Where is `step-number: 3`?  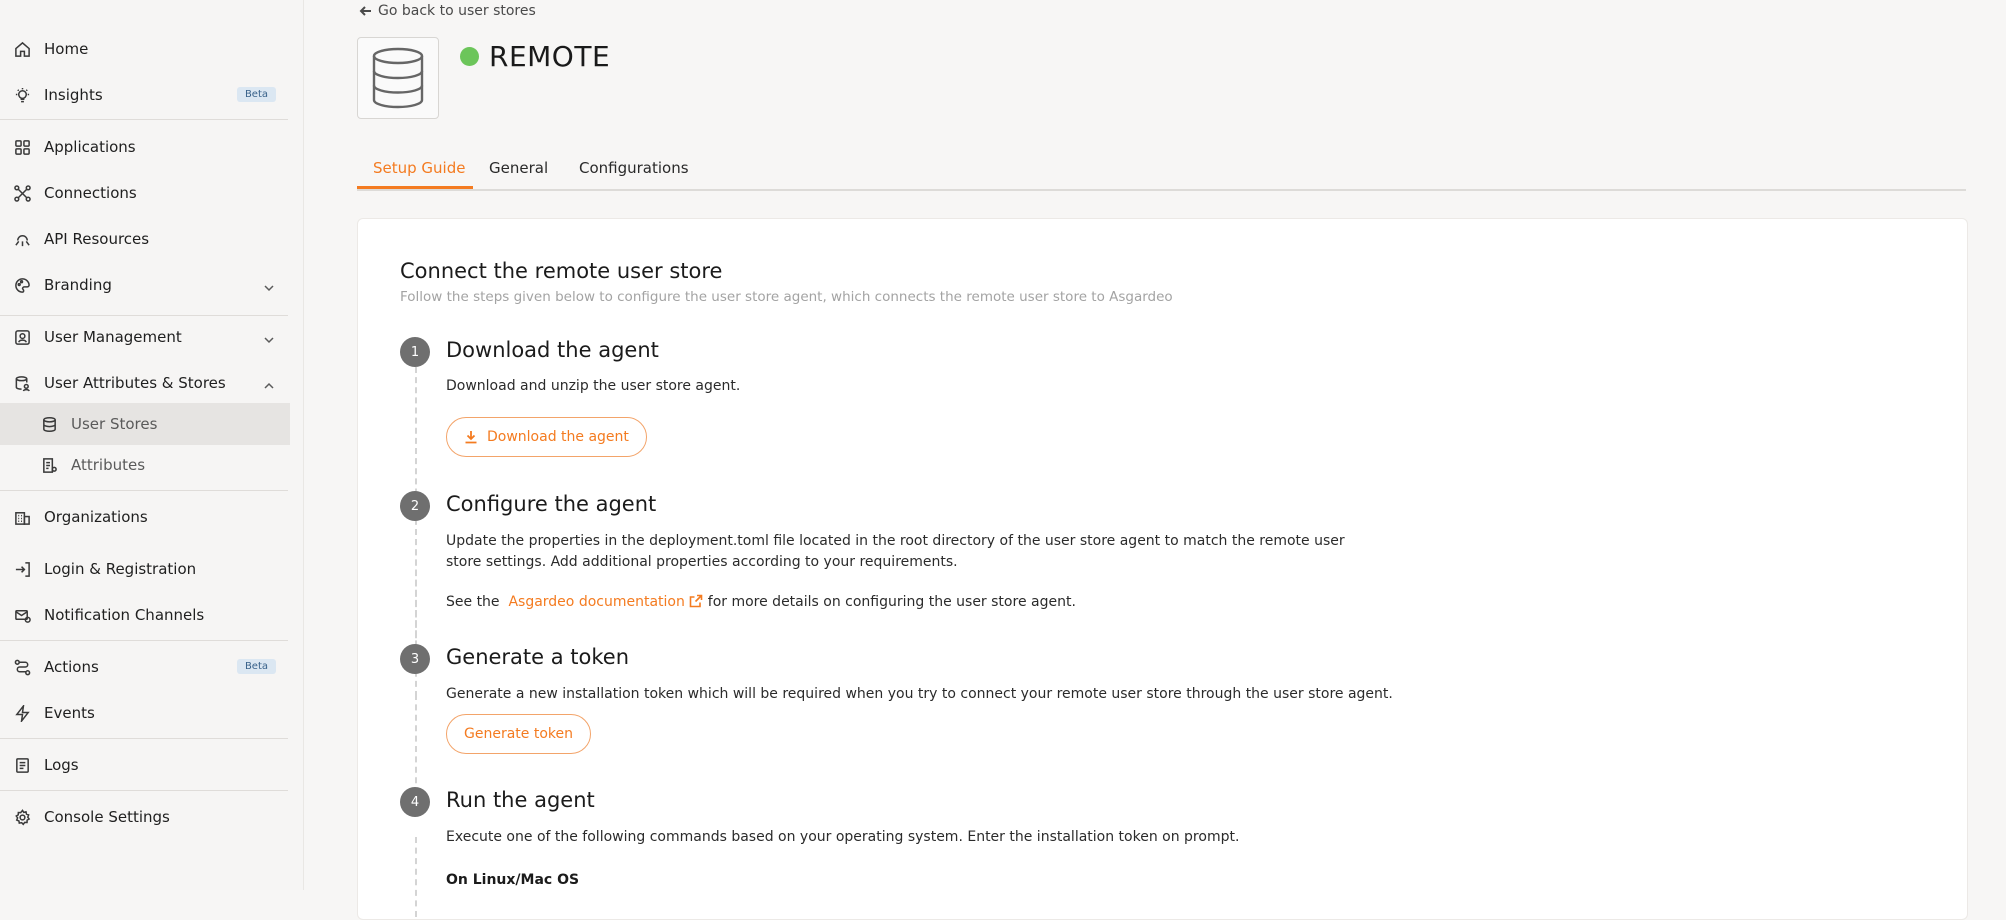 step-number: 3 is located at coordinates (415, 659).